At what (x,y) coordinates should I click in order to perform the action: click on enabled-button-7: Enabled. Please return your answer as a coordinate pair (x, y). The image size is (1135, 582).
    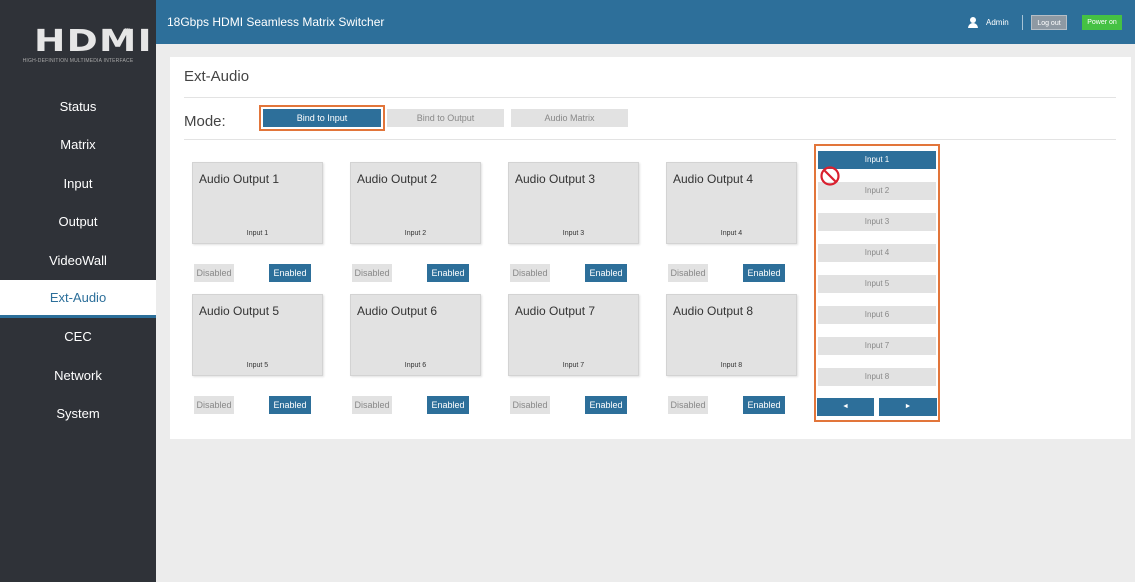
    Looking at the image, I should click on (606, 405).